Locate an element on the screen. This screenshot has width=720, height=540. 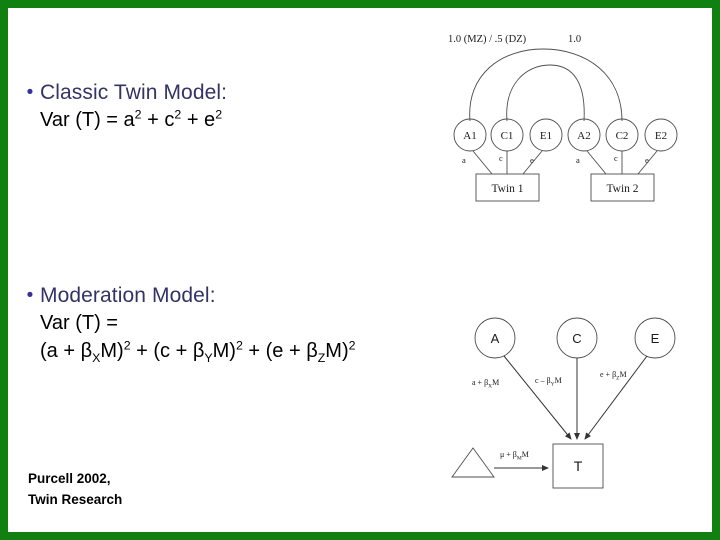
formula-run: + c is located at coordinates (158, 120).